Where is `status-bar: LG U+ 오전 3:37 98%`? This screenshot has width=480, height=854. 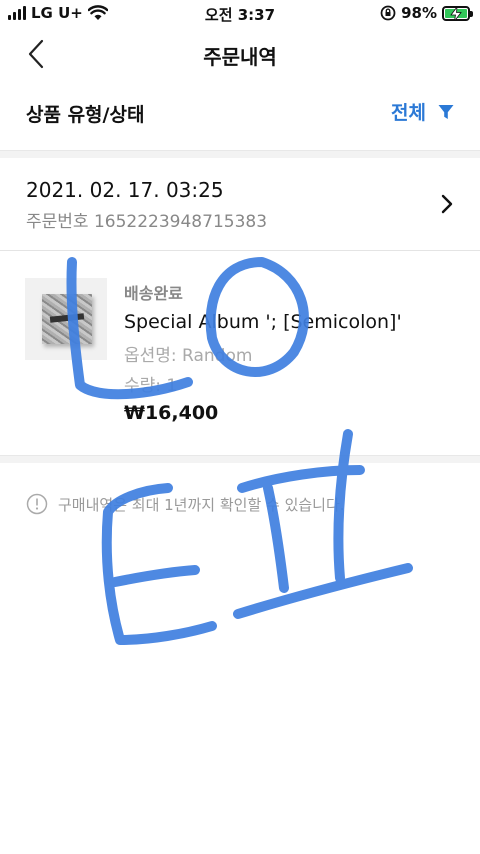
status-bar: LG U+ 오전 3:37 98% is located at coordinates (240, 14).